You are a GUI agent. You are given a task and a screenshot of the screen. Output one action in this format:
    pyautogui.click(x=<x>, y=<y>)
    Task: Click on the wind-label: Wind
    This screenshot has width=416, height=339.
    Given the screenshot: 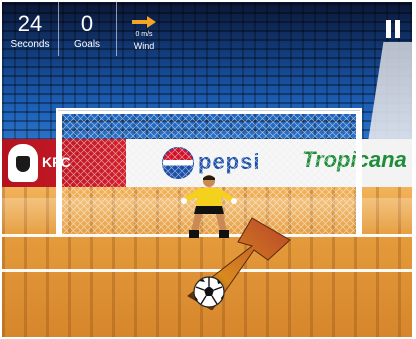 What is the action you would take?
    pyautogui.click(x=144, y=46)
    